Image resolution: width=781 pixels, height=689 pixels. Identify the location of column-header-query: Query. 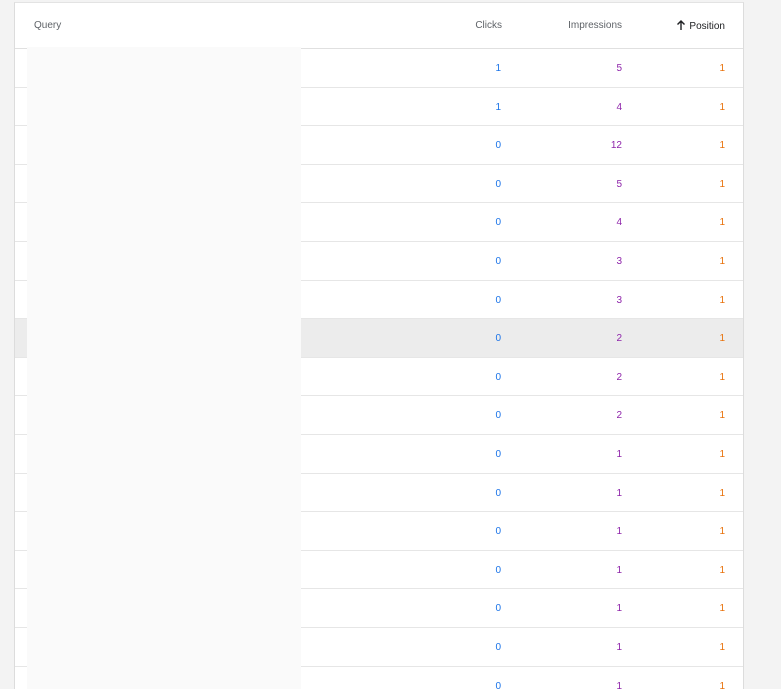
(47, 25).